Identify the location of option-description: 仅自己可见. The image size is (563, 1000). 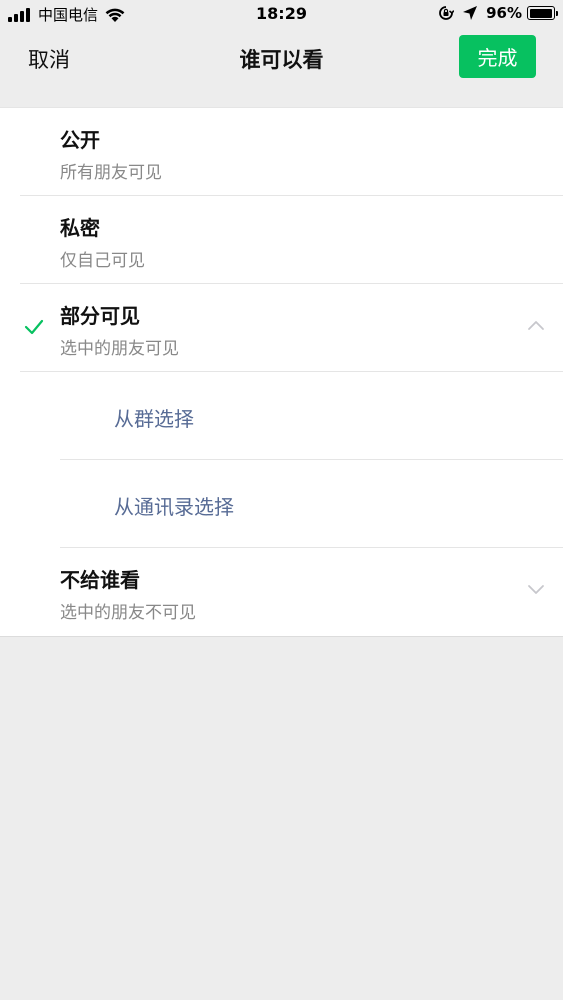
(102, 261).